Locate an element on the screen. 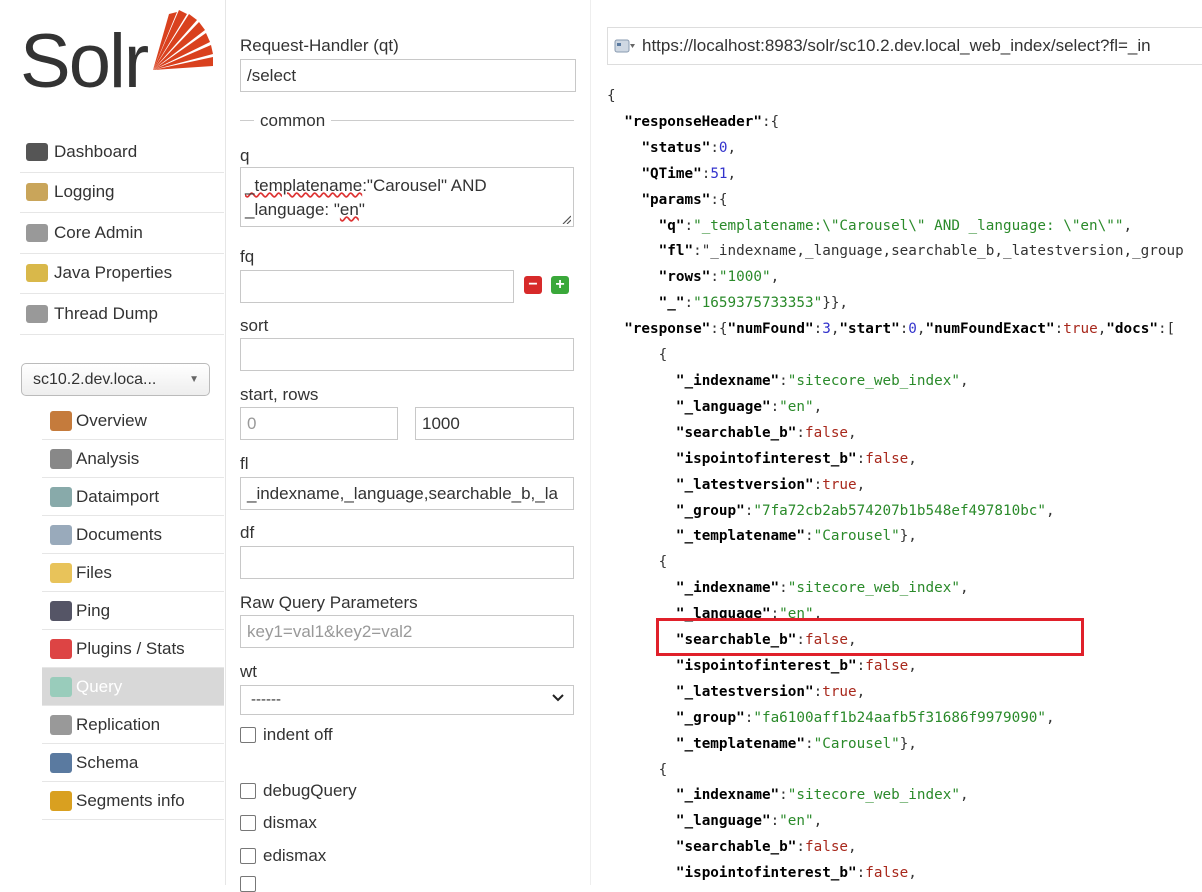 The width and height of the screenshot is (1202, 892). start-rows-label: start, rows is located at coordinates (279, 394).